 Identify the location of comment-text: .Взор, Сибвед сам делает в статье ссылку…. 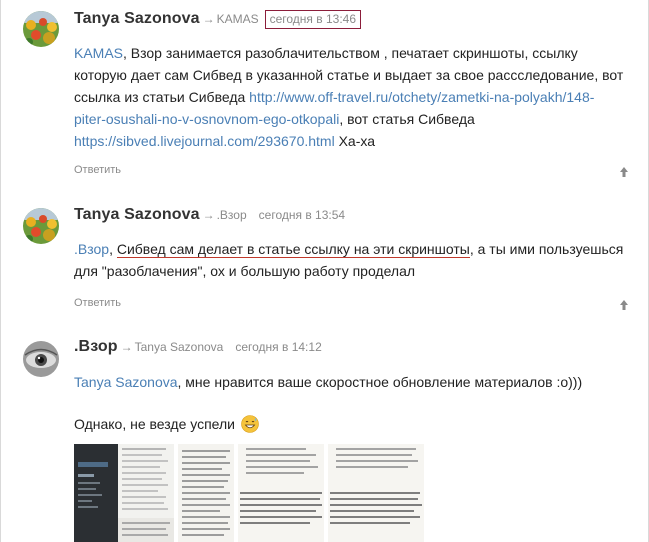
(357, 260).